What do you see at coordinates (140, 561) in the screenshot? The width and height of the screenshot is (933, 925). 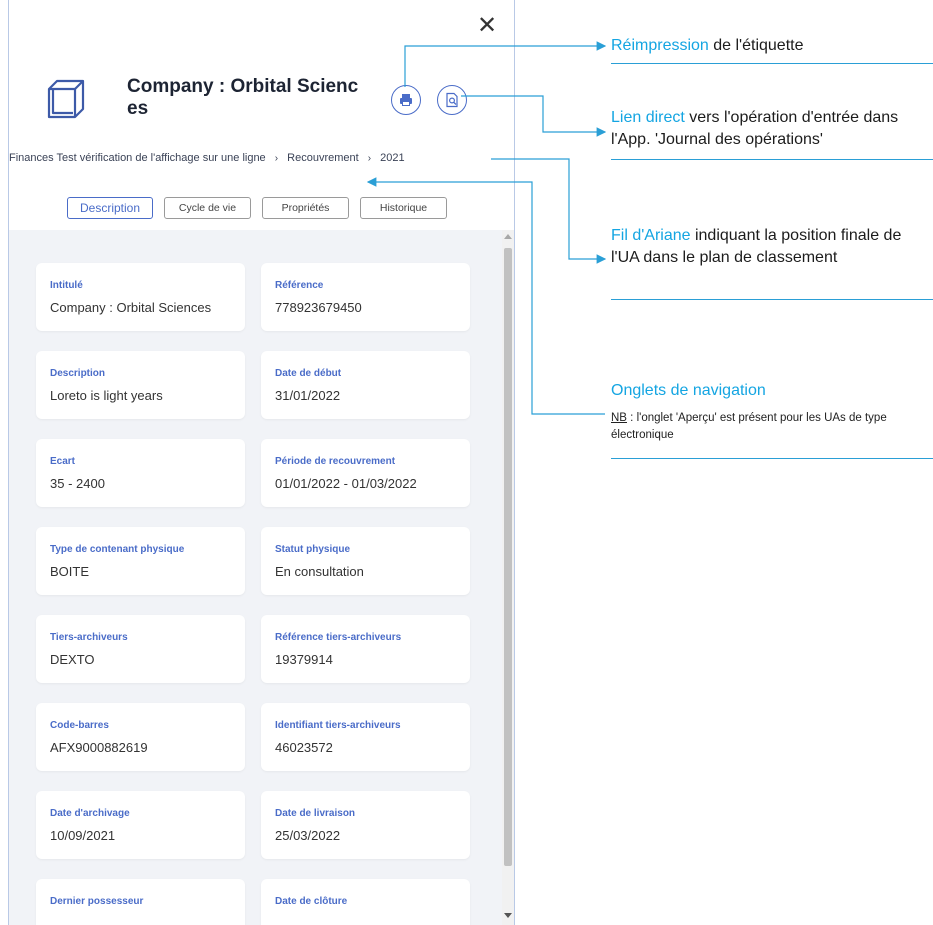 I see `field-card: Type de contenant physique BOITE` at bounding box center [140, 561].